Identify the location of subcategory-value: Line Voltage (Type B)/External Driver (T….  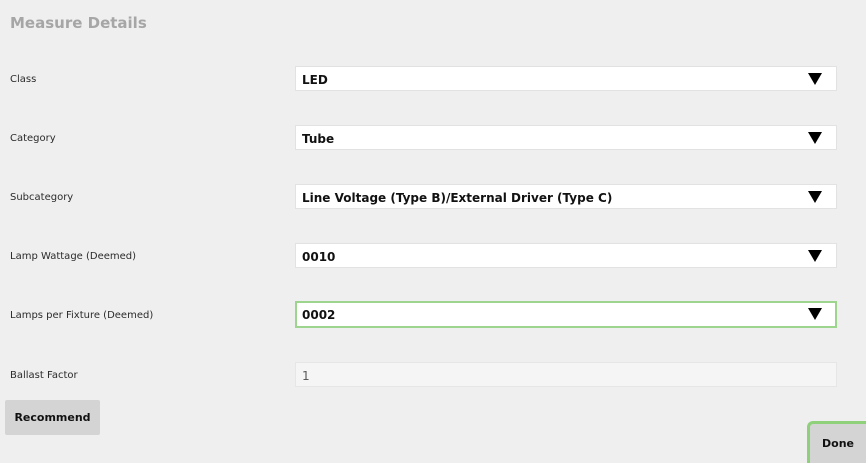
(457, 198).